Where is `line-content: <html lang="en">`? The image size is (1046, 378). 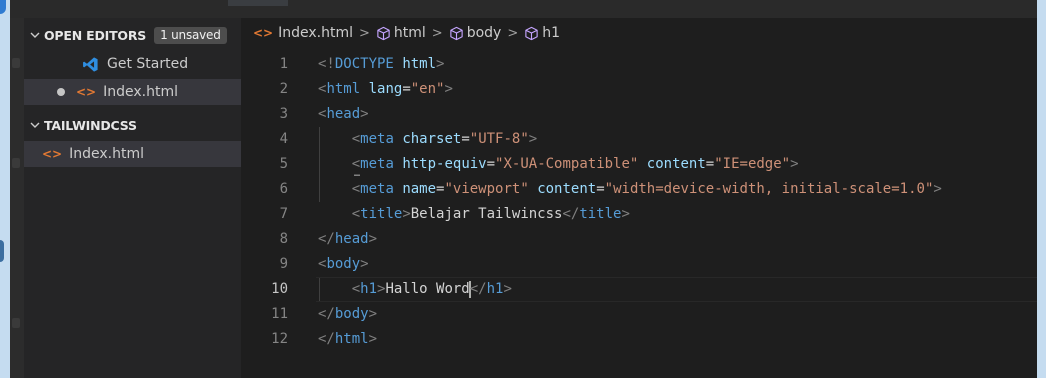
line-content: <html lang="en"> is located at coordinates (385, 89).